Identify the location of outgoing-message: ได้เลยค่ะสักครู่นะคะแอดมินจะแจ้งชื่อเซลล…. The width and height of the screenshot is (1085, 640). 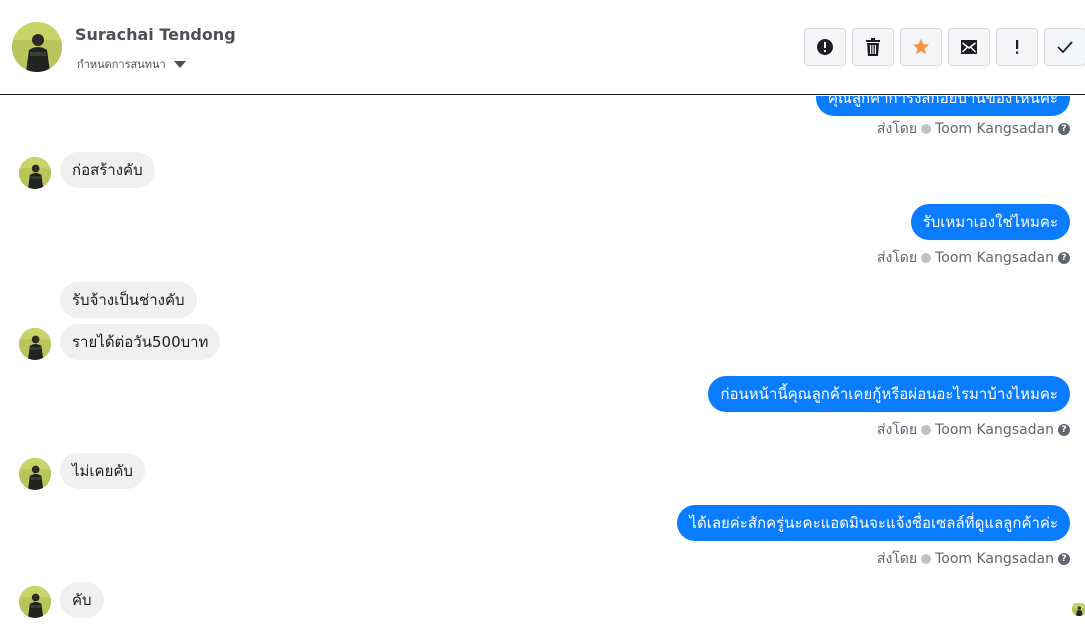
(873, 523).